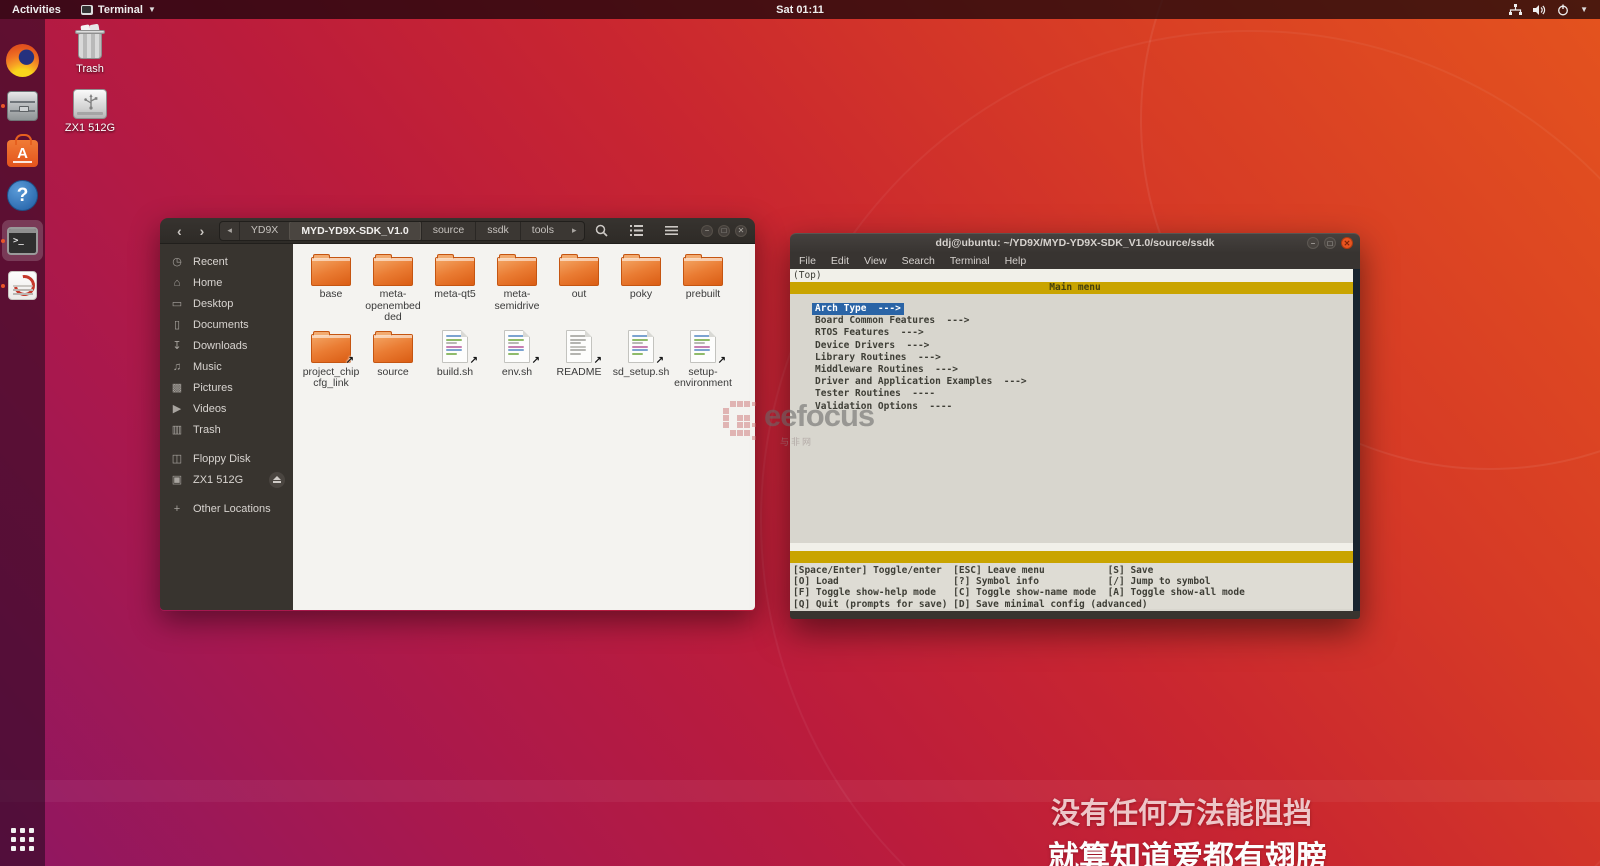 The width and height of the screenshot is (1600, 866). I want to click on file-name: env.sh, so click(517, 371).